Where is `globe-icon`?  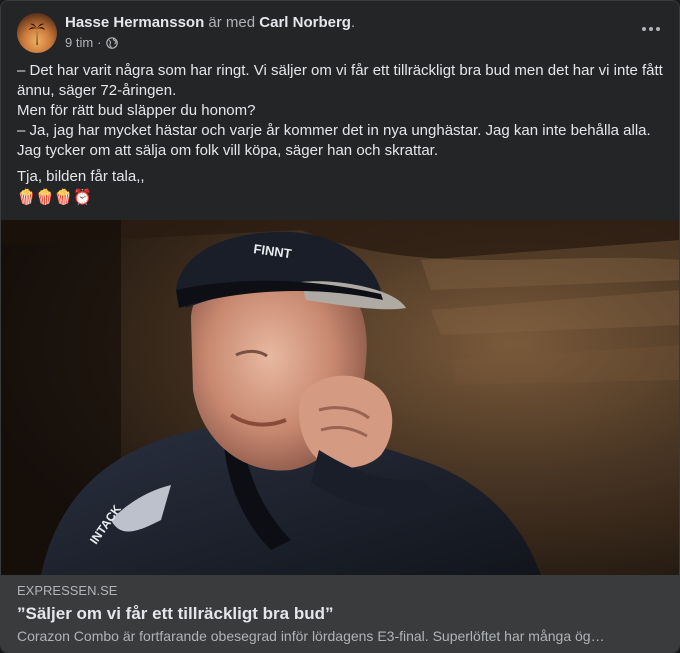
globe-icon is located at coordinates (111, 42).